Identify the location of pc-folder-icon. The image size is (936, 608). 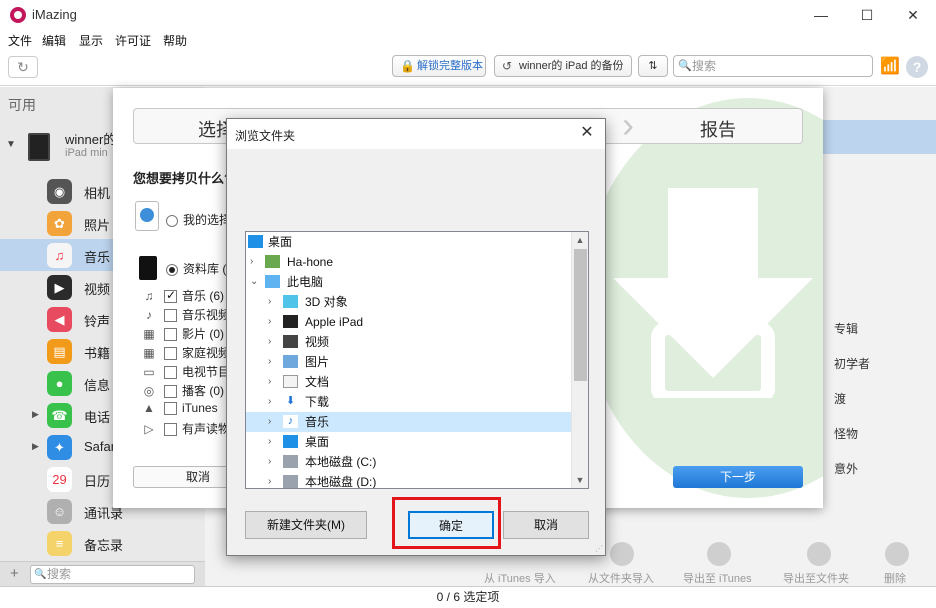
(272, 281).